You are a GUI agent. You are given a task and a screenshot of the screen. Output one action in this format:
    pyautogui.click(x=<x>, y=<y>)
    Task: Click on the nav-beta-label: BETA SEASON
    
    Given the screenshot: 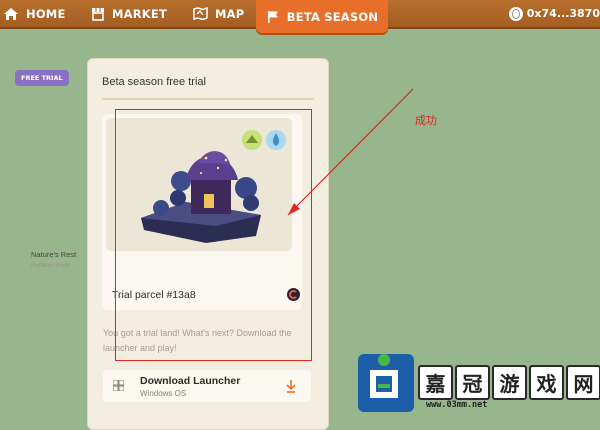 What is the action you would take?
    pyautogui.click(x=332, y=16)
    